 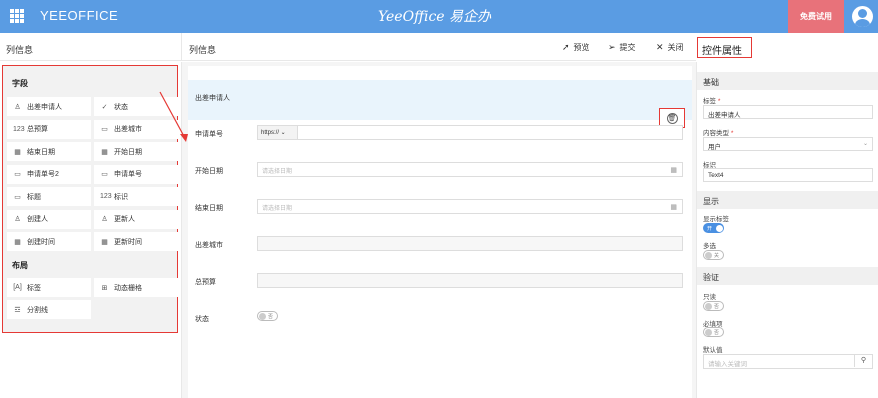 I want to click on palette-layout-label: 分割线, so click(x=37, y=310).